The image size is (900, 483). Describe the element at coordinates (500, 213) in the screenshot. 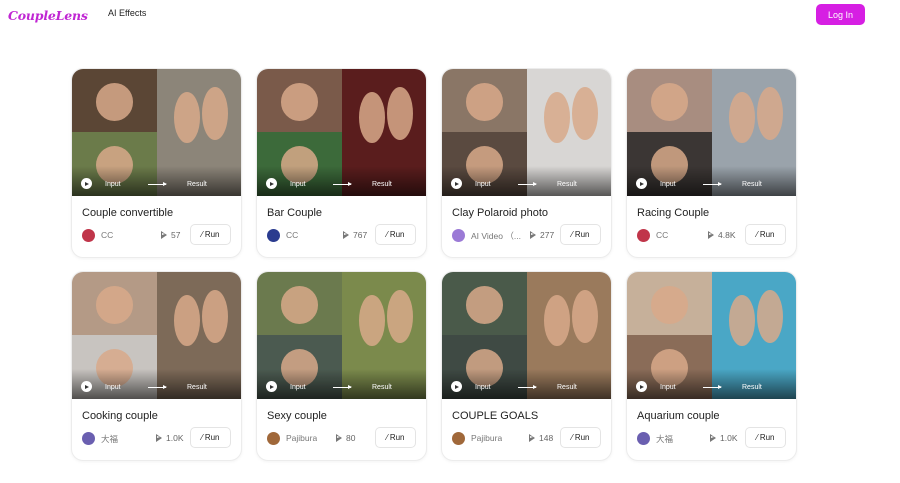

I see `effect-title: Clay Polaroid photo` at that location.